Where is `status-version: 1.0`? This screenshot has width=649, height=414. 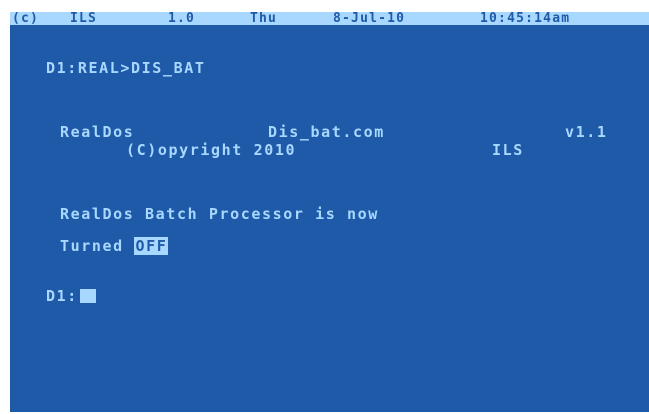
status-version: 1.0 is located at coordinates (182, 18).